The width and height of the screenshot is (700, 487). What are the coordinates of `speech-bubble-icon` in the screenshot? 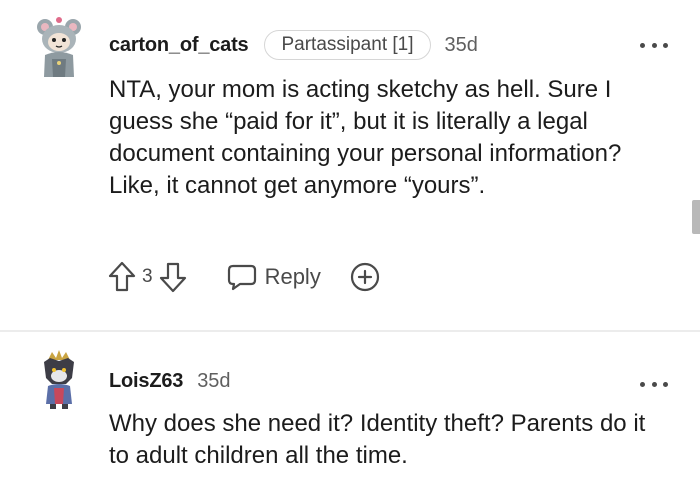 It's located at (242, 277).